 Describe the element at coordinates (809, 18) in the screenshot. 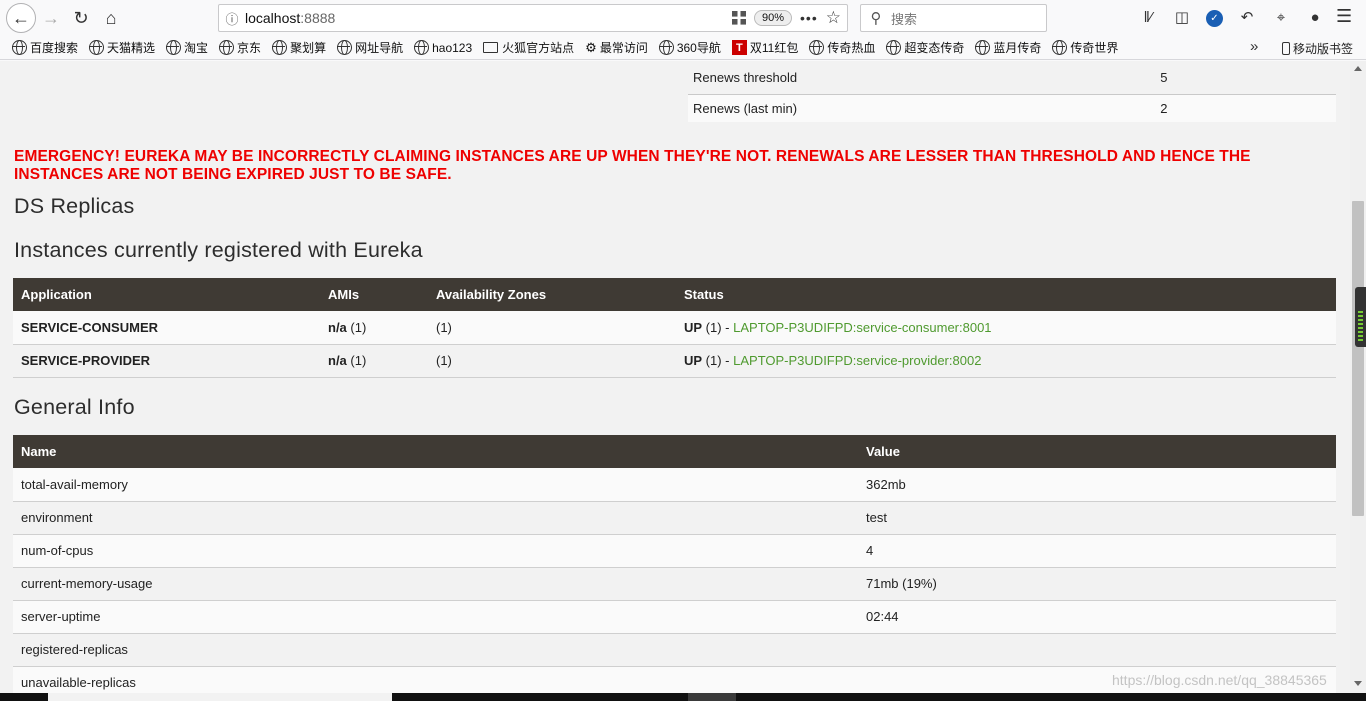

I see `page-actions-icon: •••` at that location.